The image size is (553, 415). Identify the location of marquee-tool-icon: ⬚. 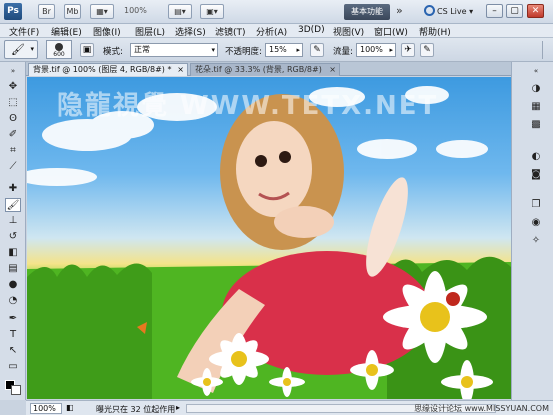
(13, 103).